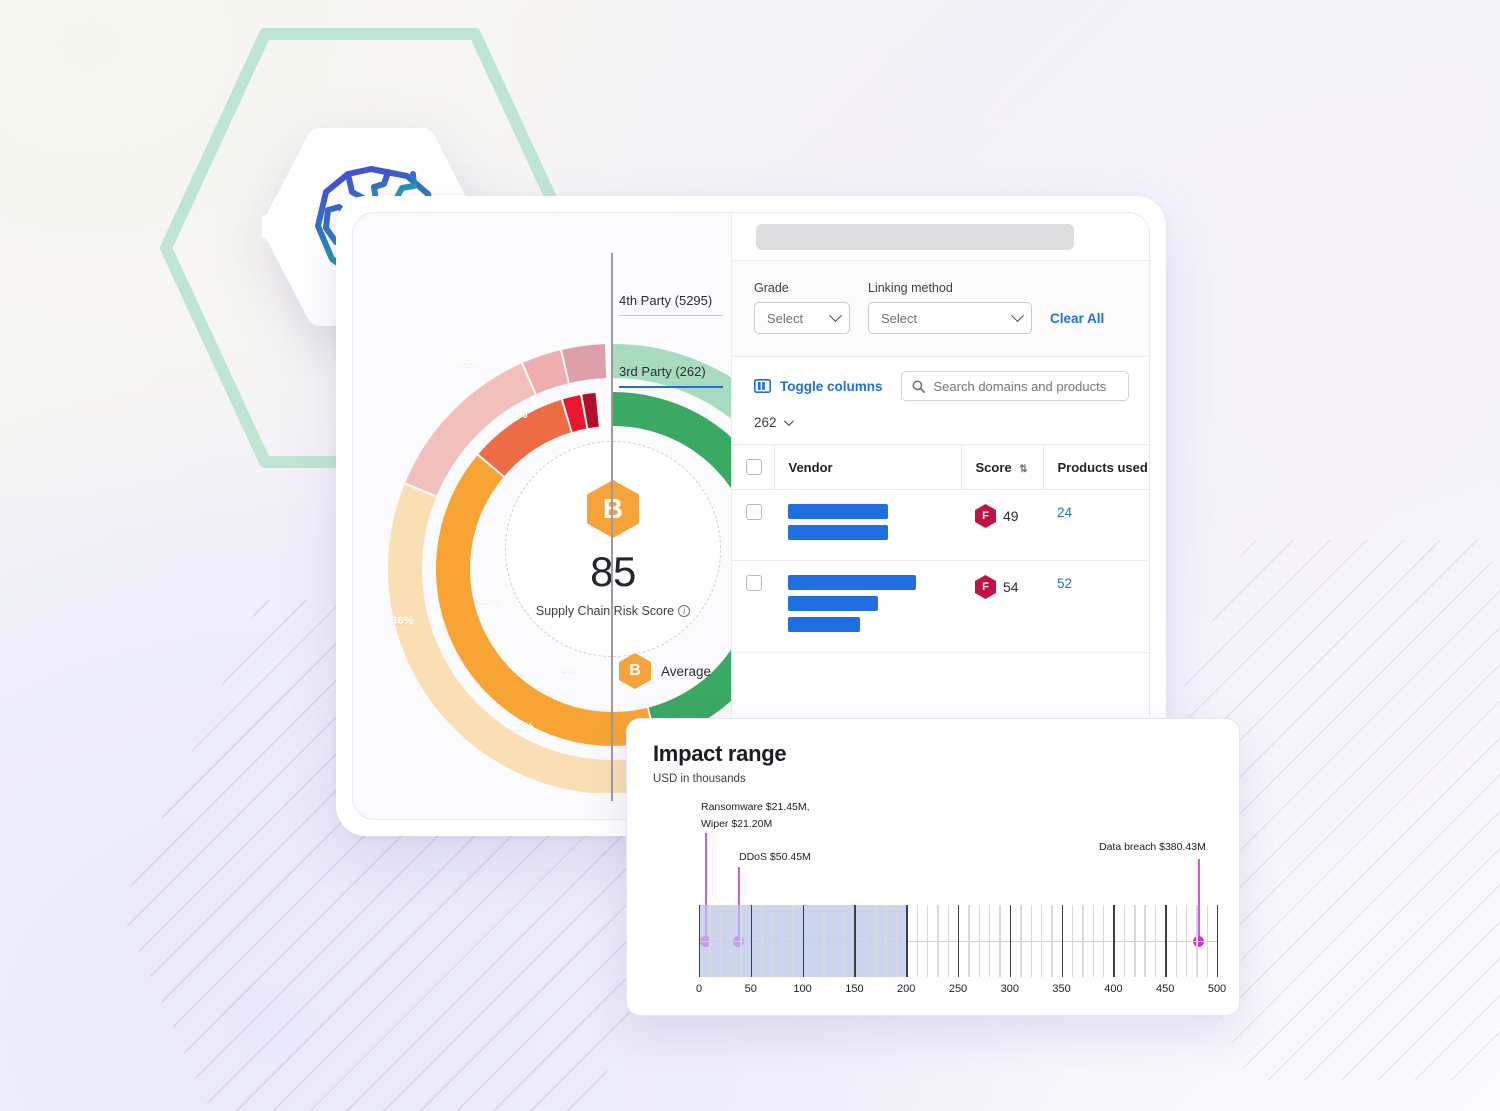 The width and height of the screenshot is (1500, 1111). I want to click on impact-range-subtitle: USD in thousands, so click(699, 779).